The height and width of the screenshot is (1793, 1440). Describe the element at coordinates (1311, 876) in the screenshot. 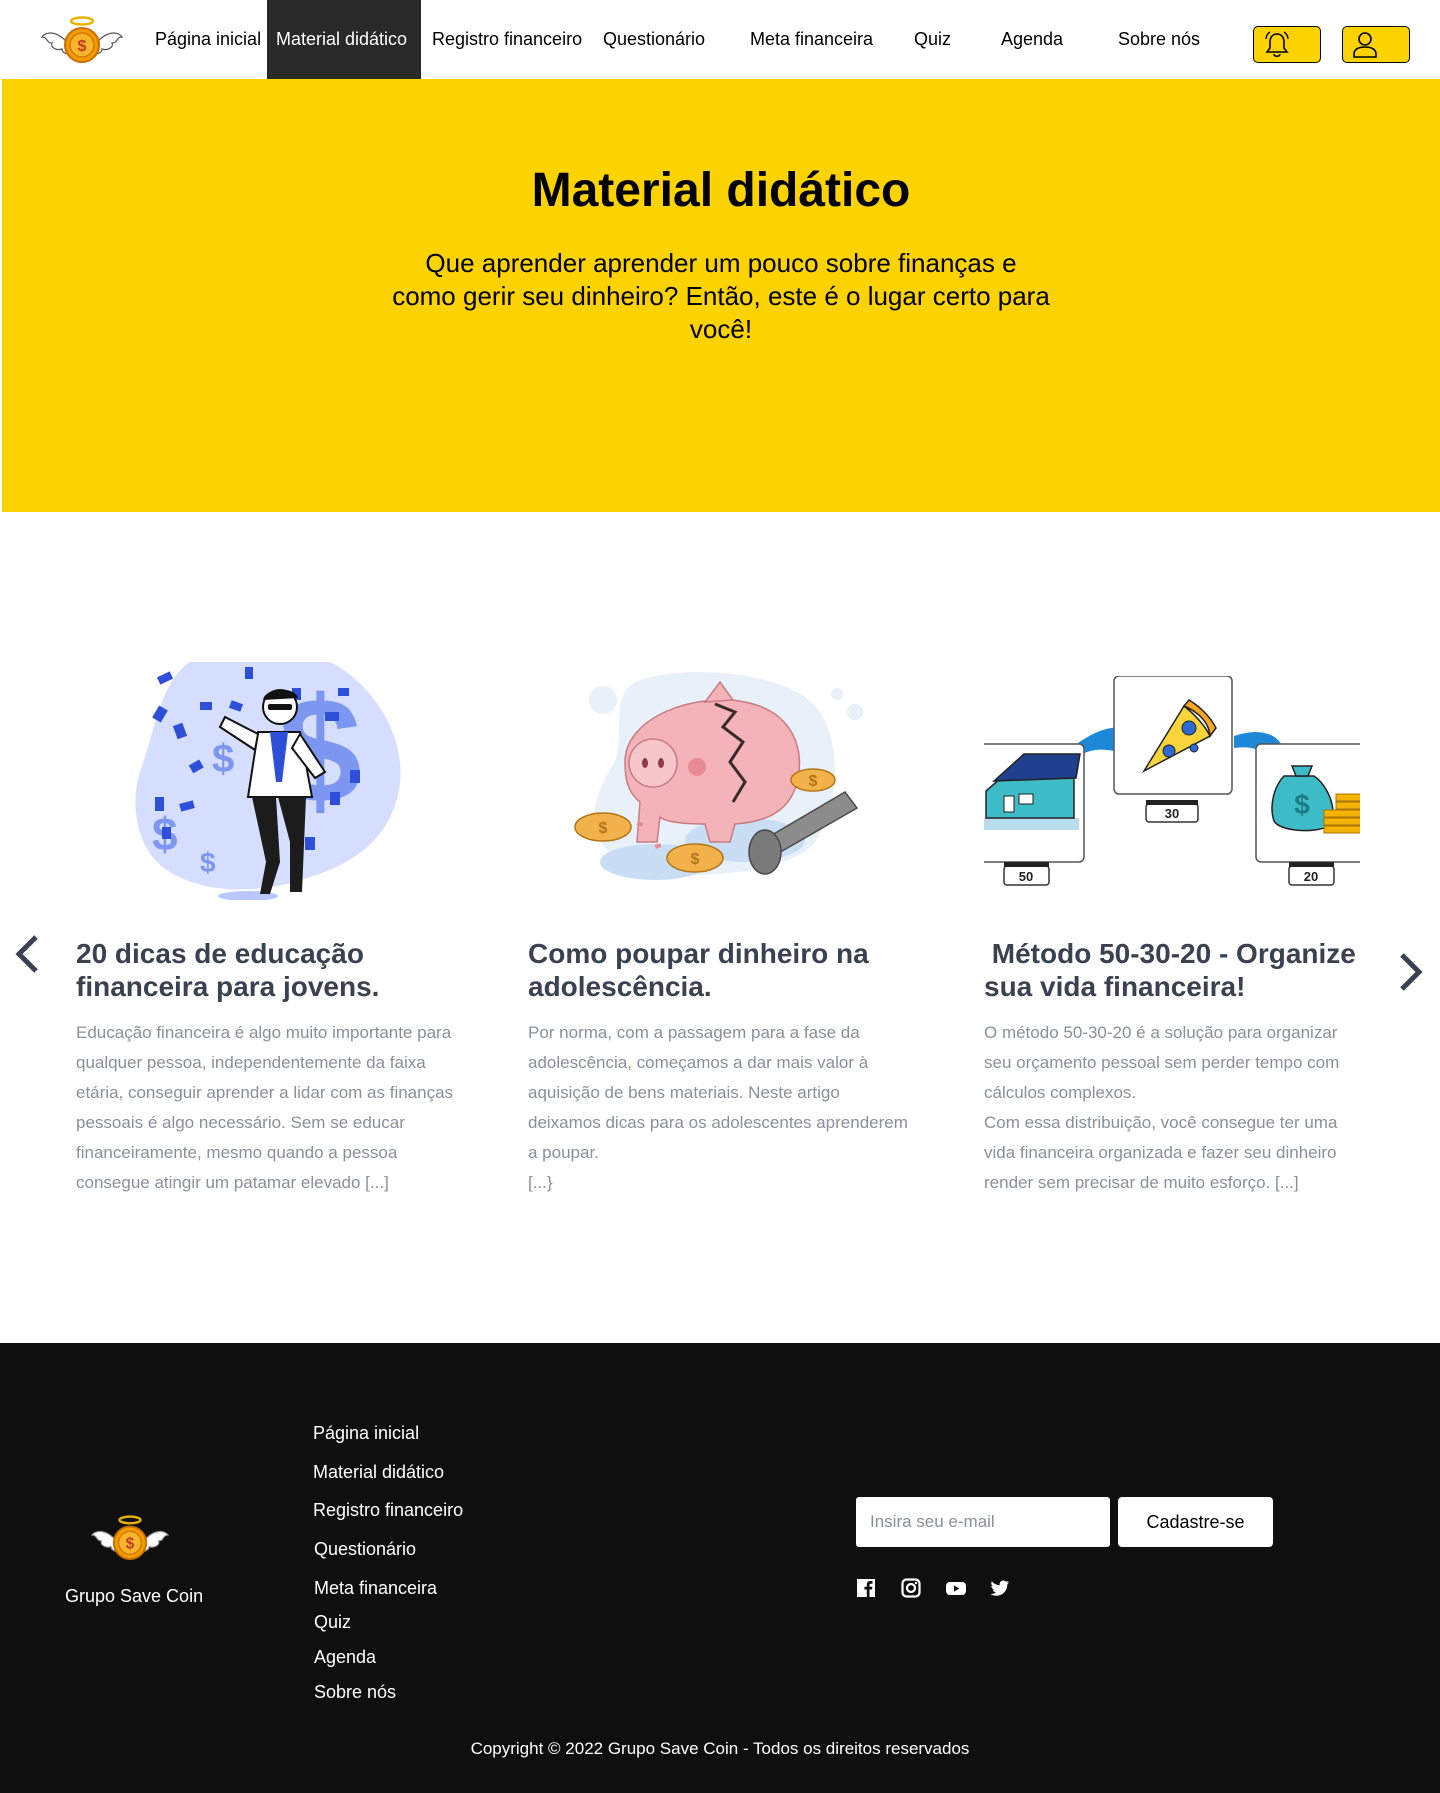

I see `budget-label-20: 20` at that location.